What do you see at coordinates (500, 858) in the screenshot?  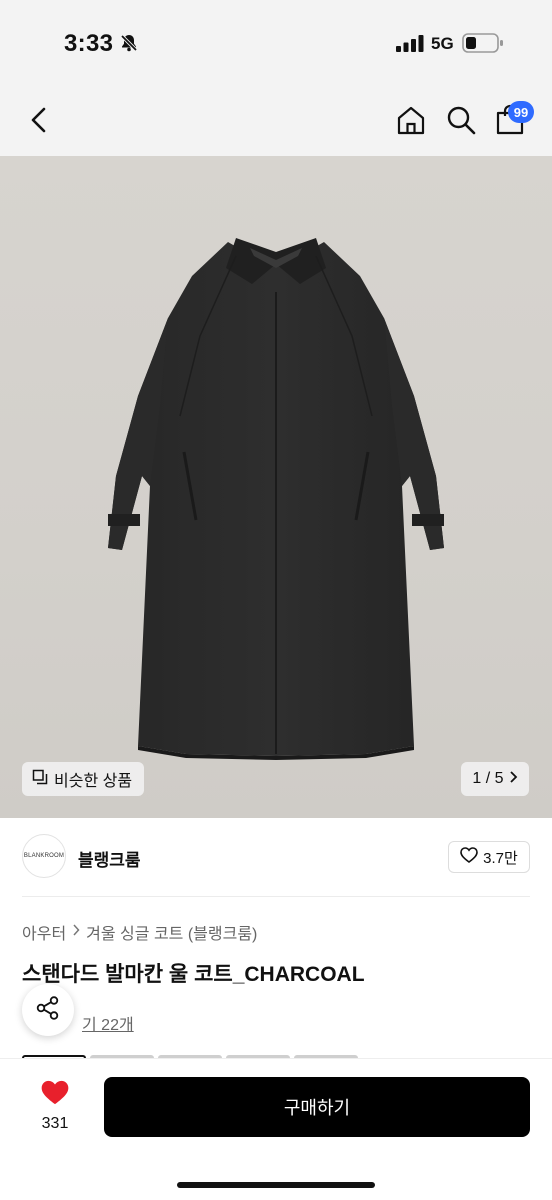 I see `brand-like-count: 3.7만` at bounding box center [500, 858].